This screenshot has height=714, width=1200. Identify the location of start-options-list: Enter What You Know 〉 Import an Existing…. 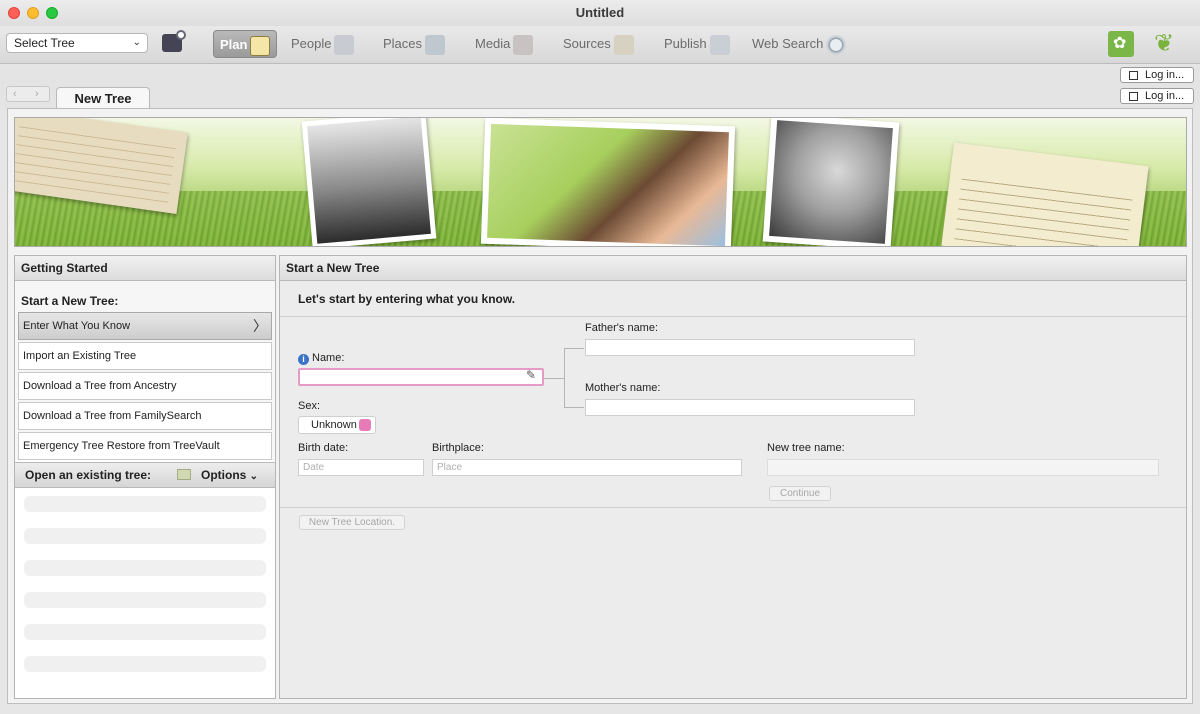
(145, 386).